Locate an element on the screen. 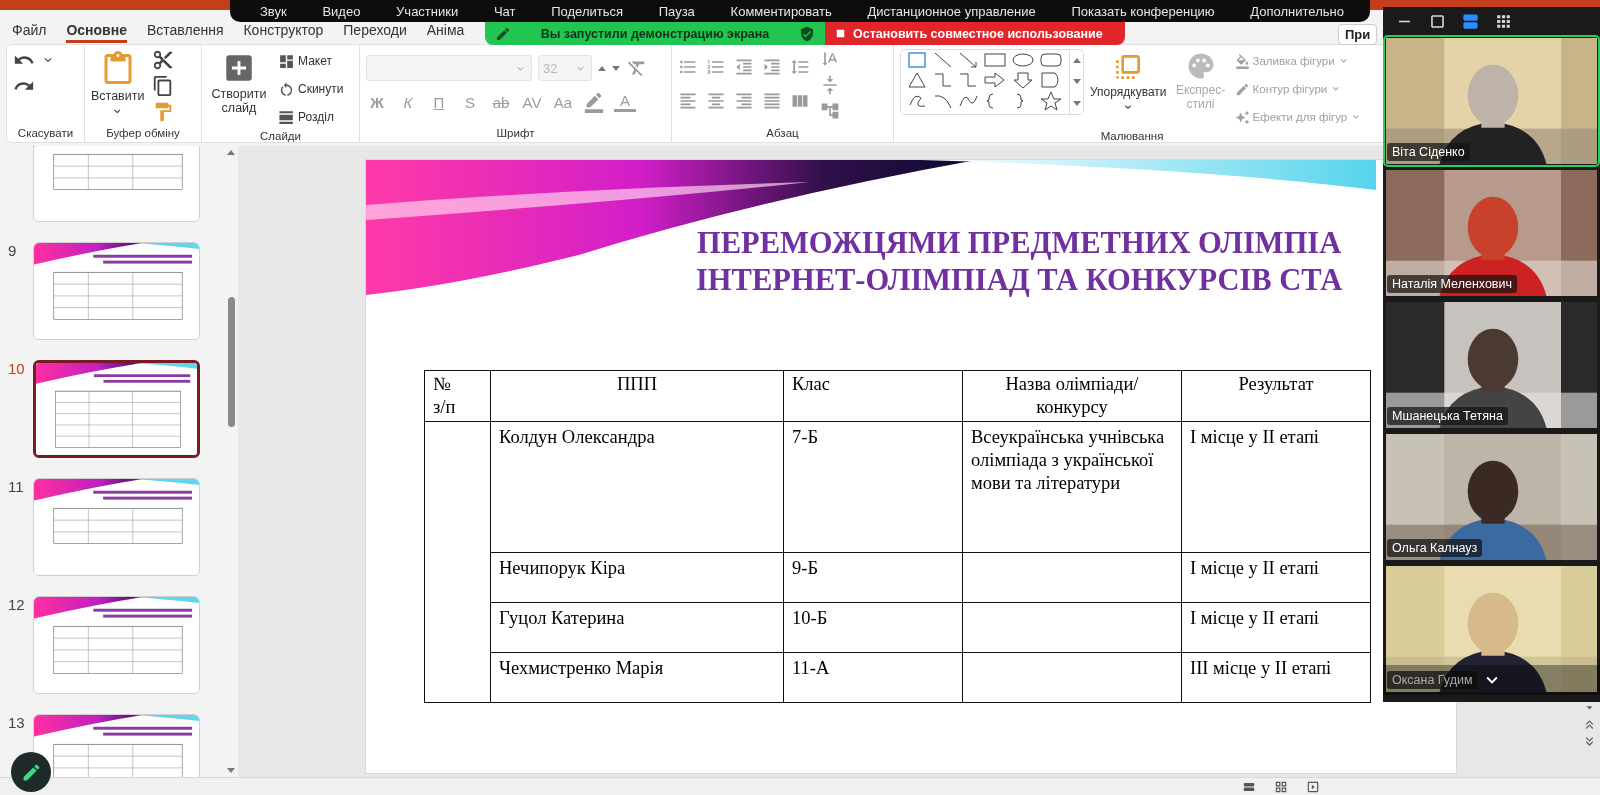 This screenshot has height=795, width=1600. slide-number: 13 is located at coordinates (16, 722).